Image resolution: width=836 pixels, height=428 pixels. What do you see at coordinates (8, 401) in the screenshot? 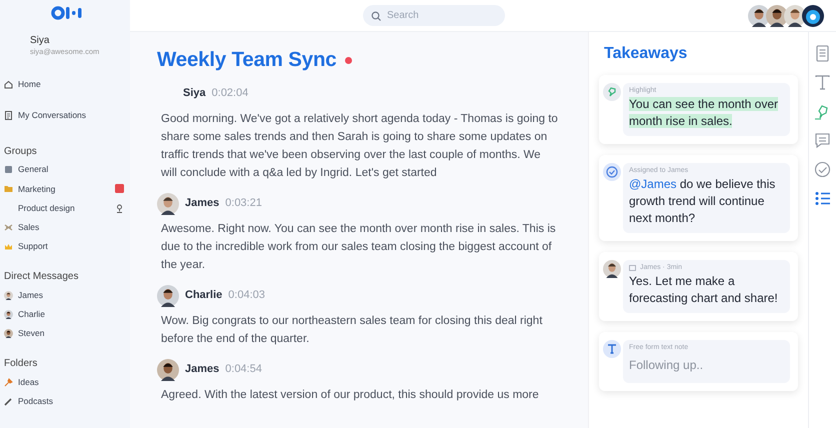
I see `pen-icon` at bounding box center [8, 401].